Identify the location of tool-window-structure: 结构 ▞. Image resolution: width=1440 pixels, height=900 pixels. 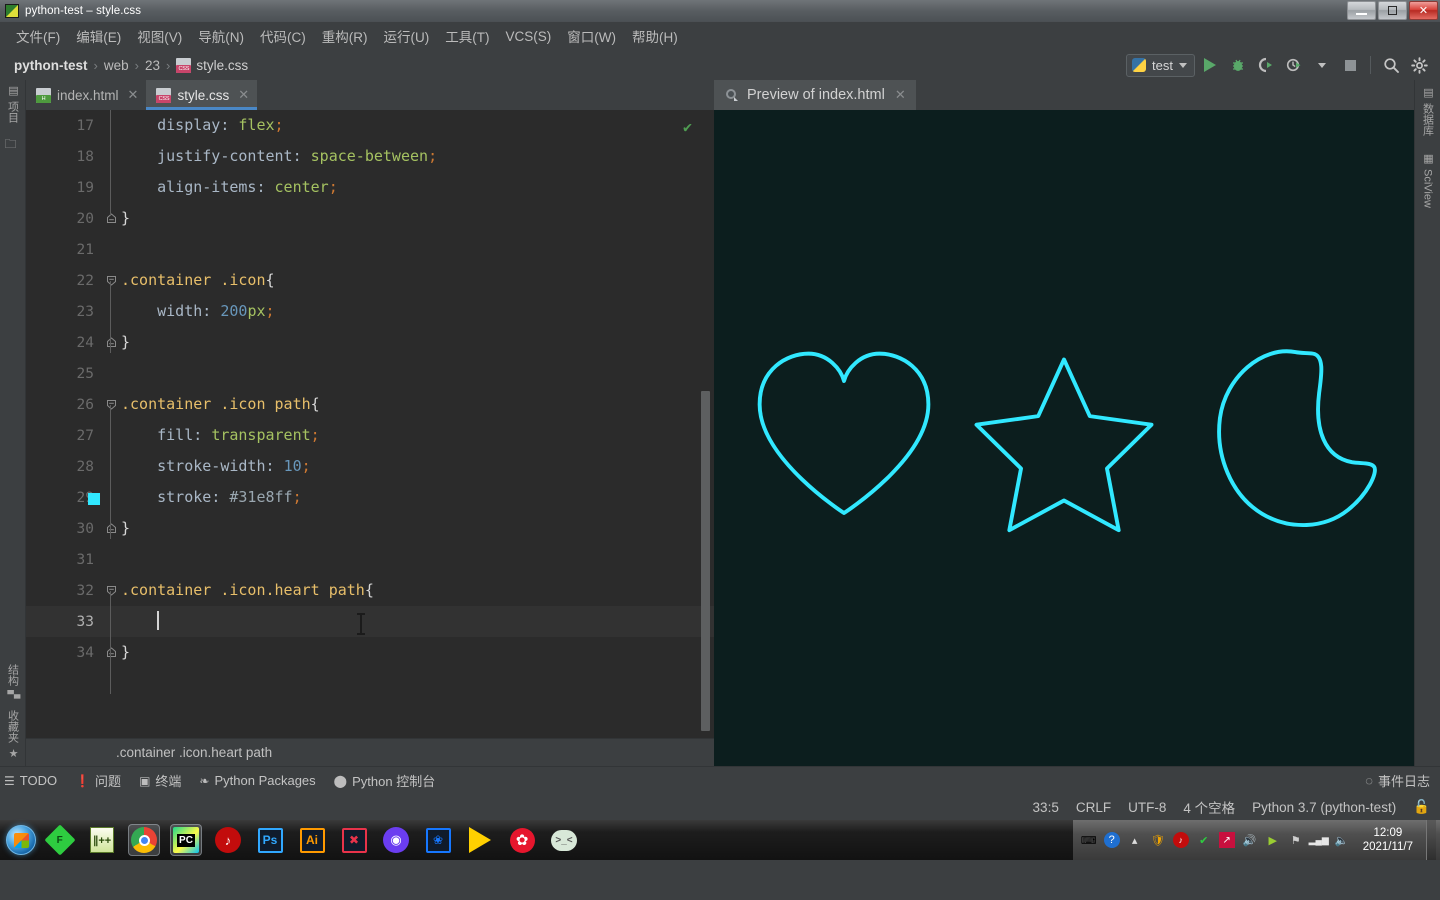
(13, 681).